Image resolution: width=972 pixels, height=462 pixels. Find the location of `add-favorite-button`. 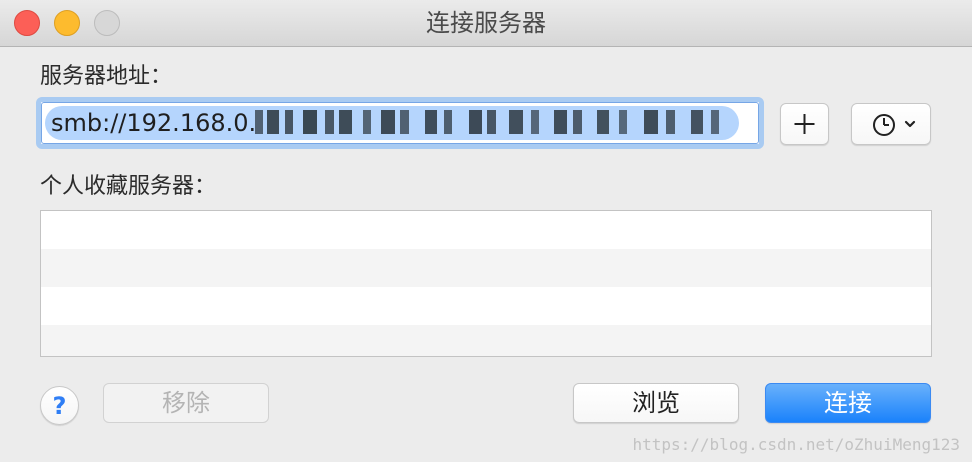

add-favorite-button is located at coordinates (804, 124).